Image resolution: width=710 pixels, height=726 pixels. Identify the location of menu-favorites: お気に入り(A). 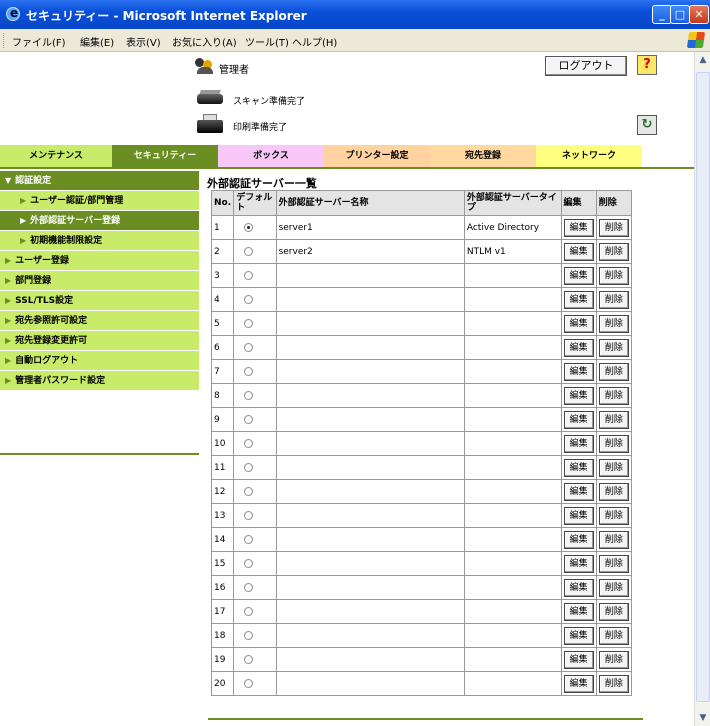
(204, 41).